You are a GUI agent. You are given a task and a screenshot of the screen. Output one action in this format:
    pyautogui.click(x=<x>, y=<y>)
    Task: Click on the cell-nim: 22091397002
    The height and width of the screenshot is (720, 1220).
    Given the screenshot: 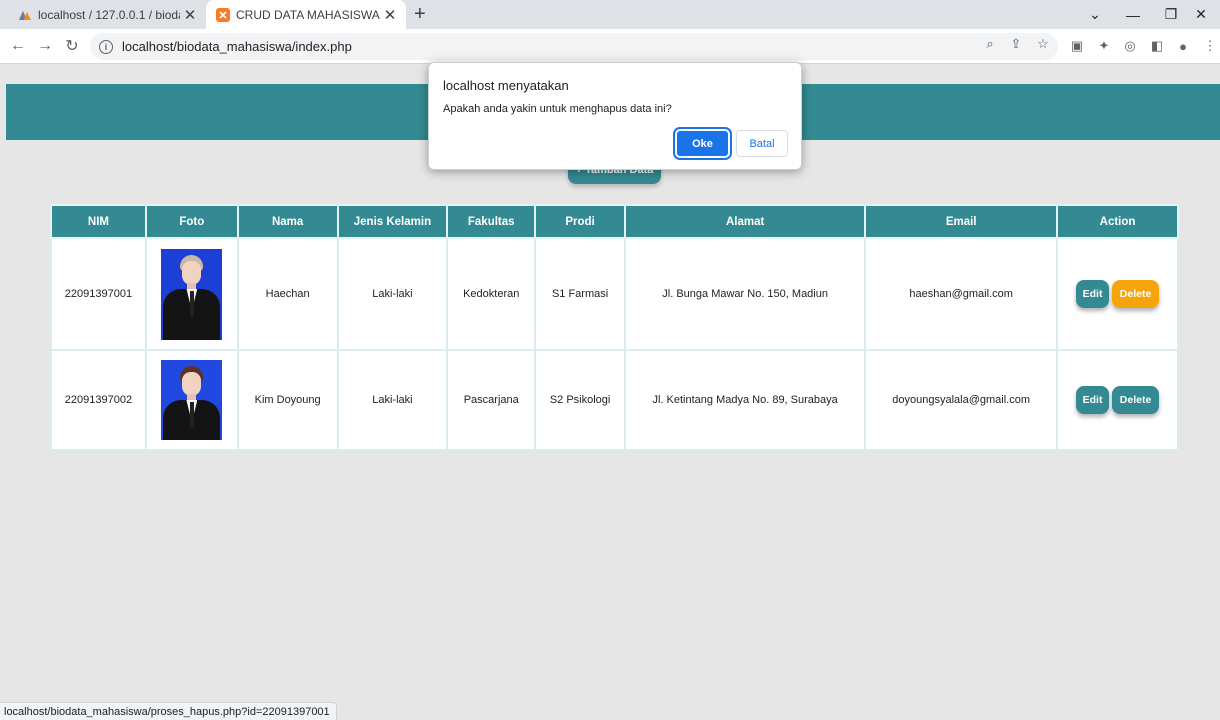 What is the action you would take?
    pyautogui.click(x=98, y=400)
    